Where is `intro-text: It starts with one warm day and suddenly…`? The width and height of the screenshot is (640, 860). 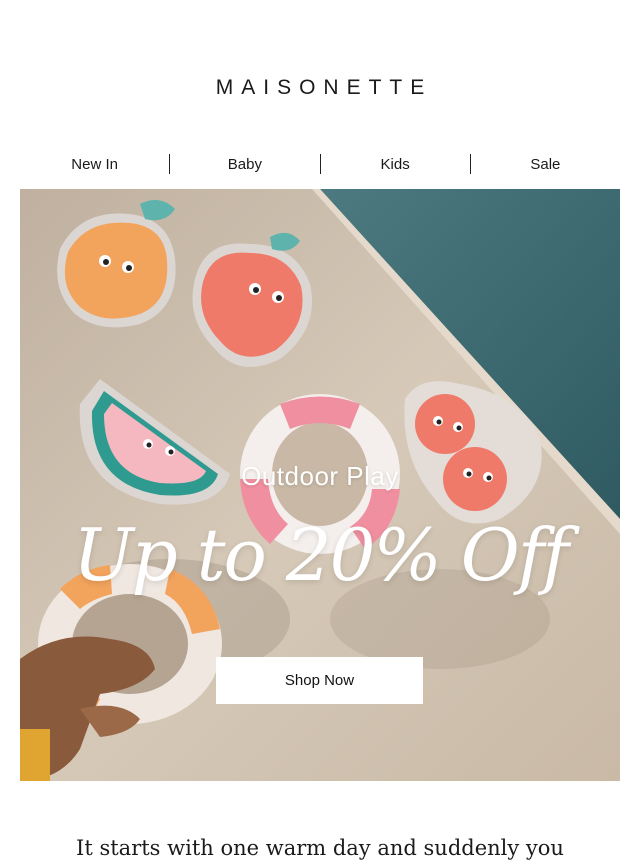
intro-text: It starts with one warm day and suddenly… is located at coordinates (320, 848).